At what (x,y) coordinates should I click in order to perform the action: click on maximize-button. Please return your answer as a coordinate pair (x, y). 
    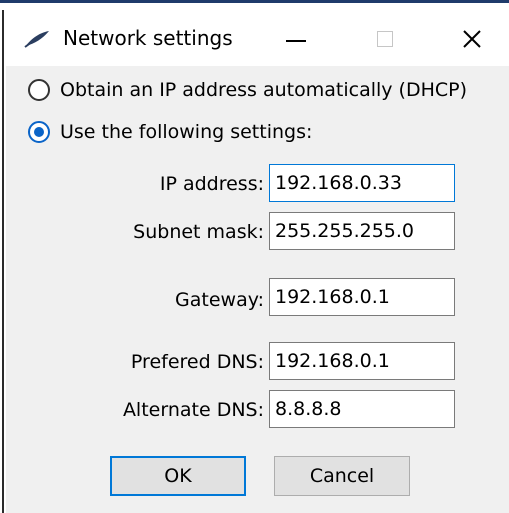
    Looking at the image, I should click on (384, 39).